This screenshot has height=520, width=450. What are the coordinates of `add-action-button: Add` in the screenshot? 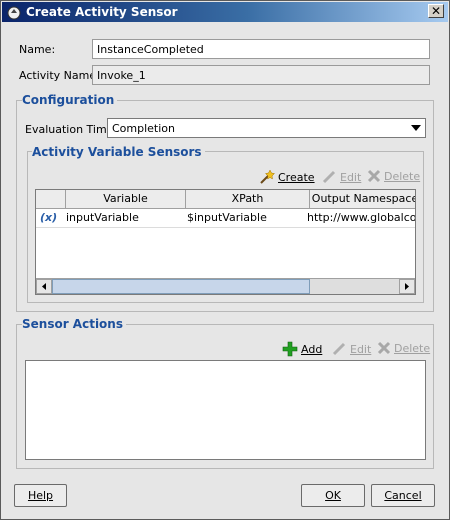 It's located at (302, 349).